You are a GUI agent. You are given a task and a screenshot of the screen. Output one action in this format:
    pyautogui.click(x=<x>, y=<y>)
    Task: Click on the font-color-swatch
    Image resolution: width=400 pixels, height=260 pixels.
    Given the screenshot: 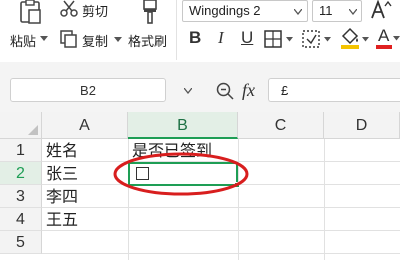 What is the action you would take?
    pyautogui.click(x=384, y=47)
    